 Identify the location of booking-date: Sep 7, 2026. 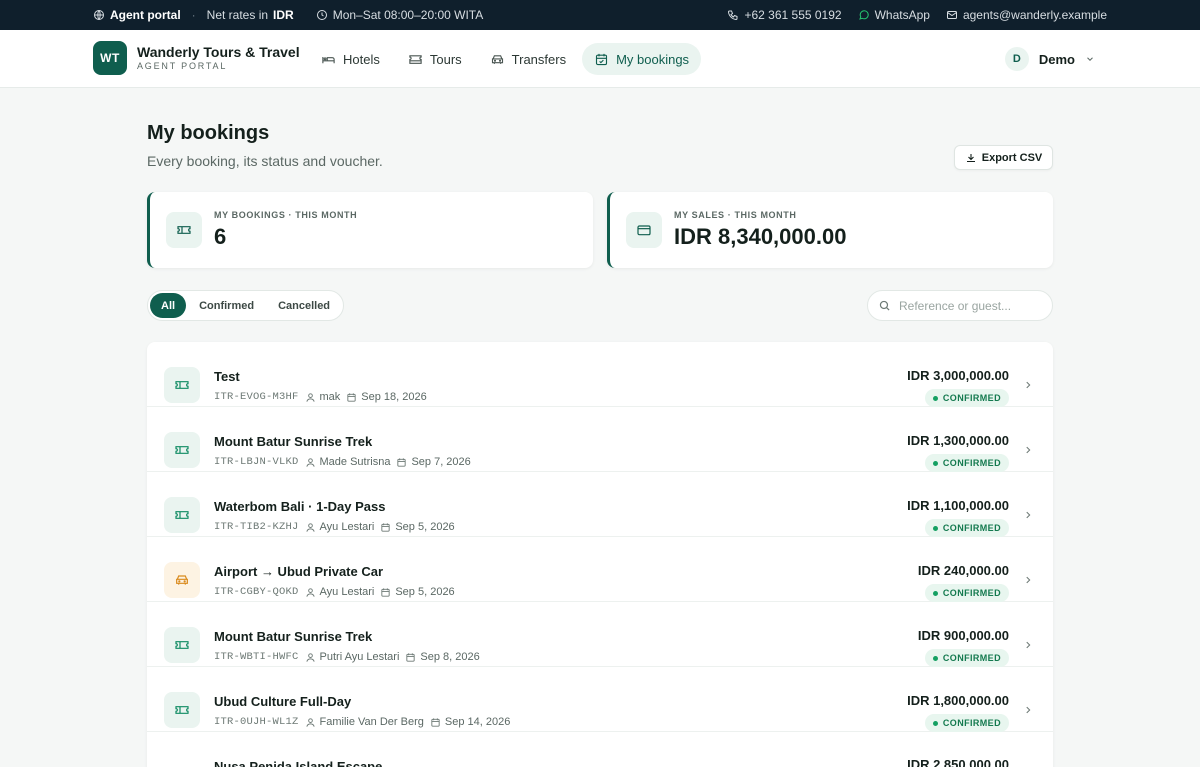
(433, 462).